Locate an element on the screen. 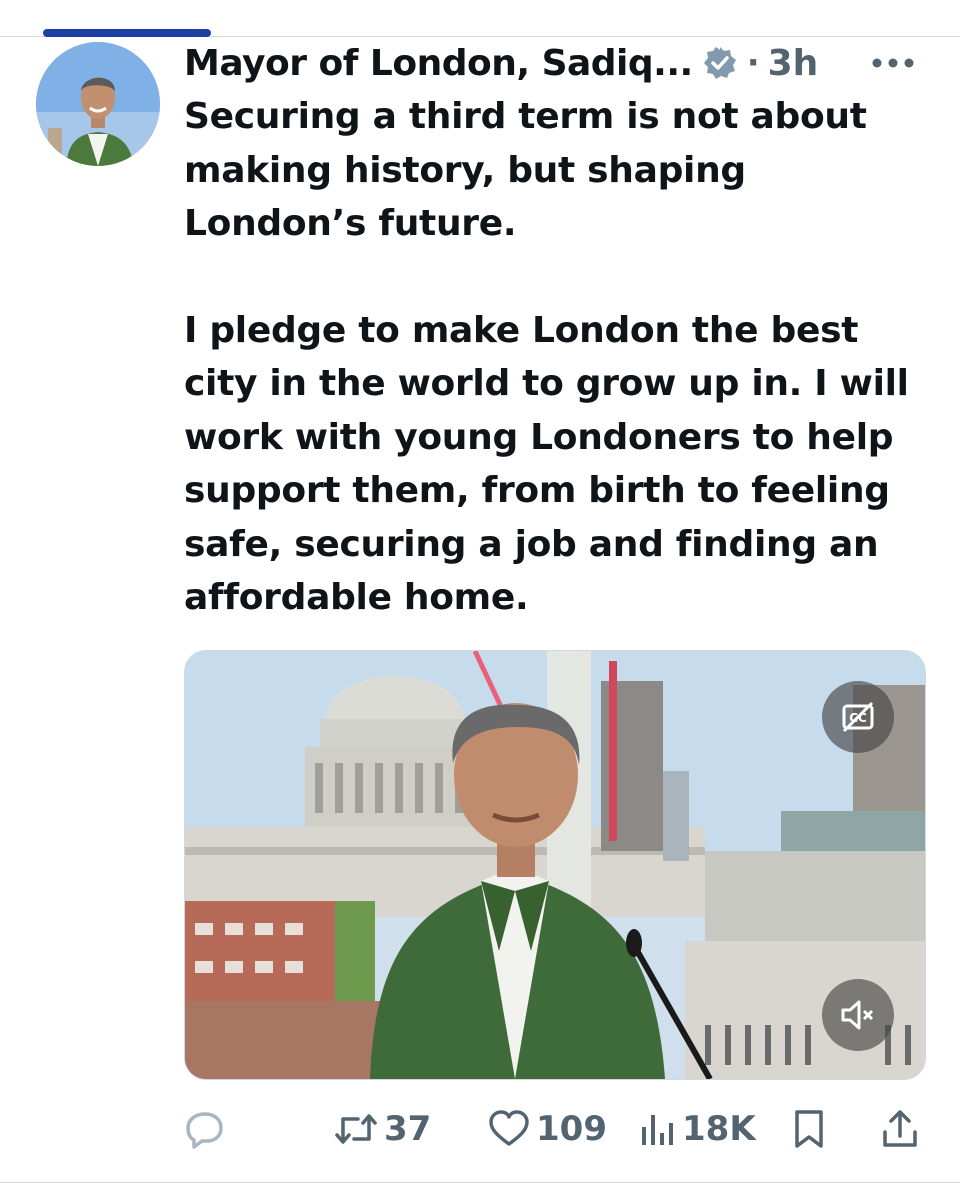 The height and width of the screenshot is (1200, 960). views-chart-icon is located at coordinates (657, 1130).